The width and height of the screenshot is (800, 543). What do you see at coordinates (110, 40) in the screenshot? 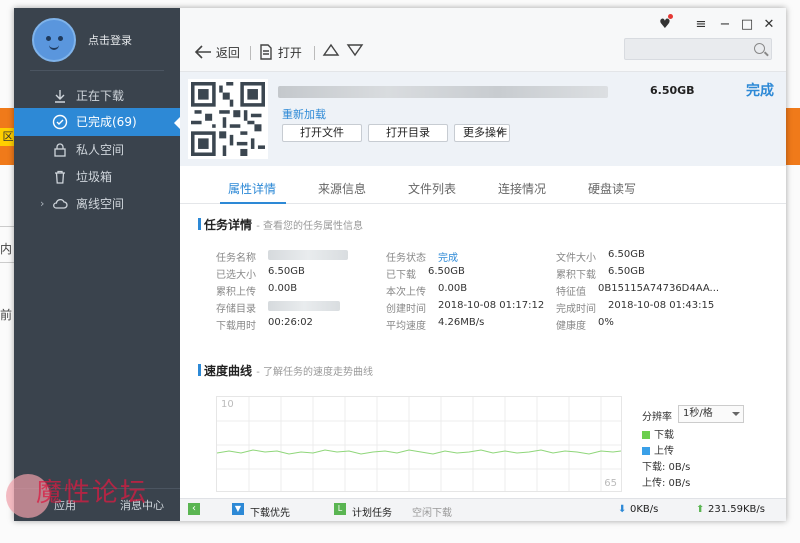
I see `login-link: 点击登录` at bounding box center [110, 40].